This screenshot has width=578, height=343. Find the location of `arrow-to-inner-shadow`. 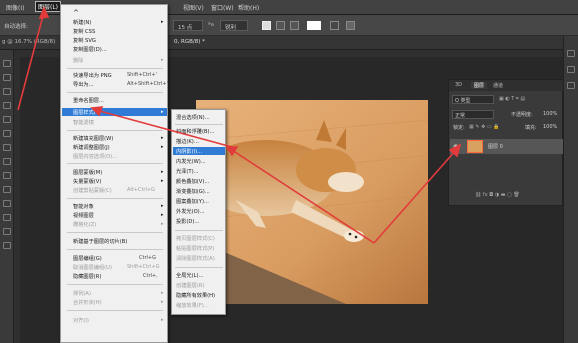

arrow-to-inner-shadow is located at coordinates (303, 196).